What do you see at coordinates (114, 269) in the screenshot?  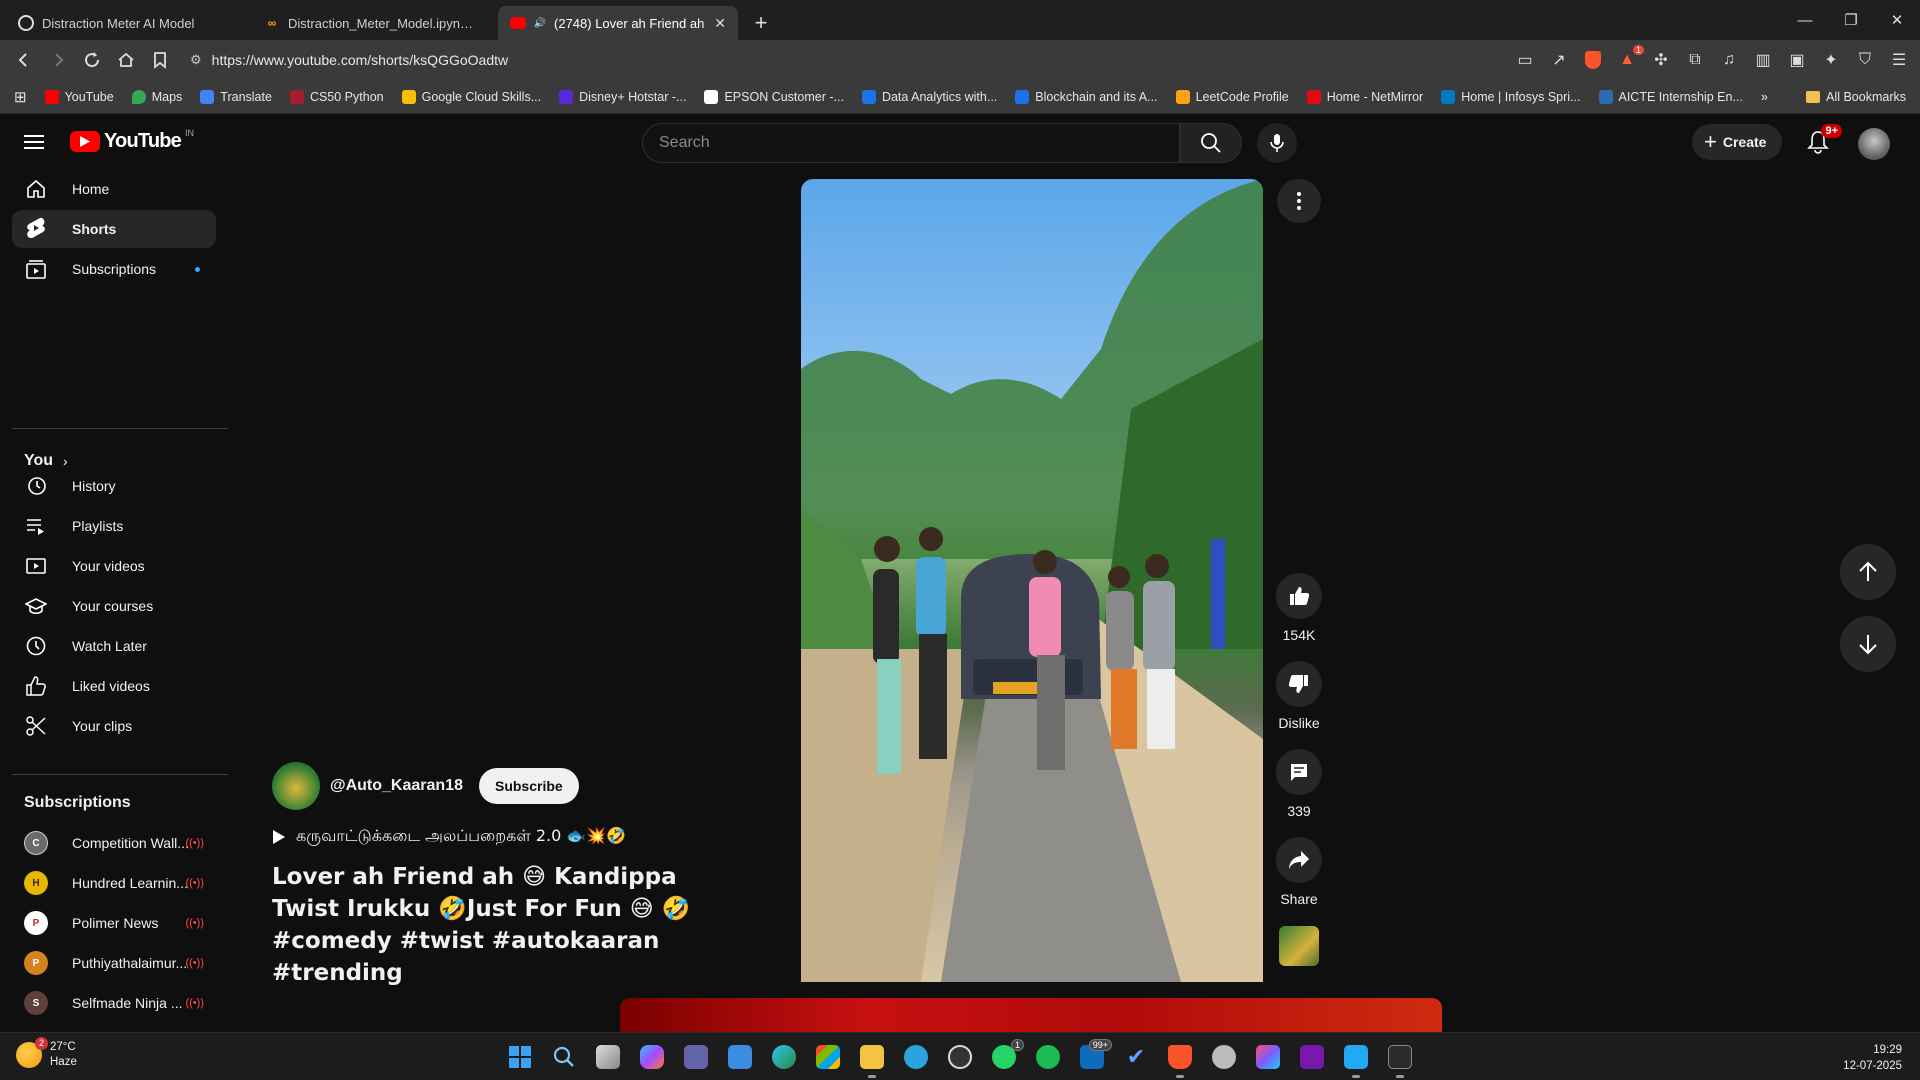 I see `sidebar-item-subscriptions: Subscriptions` at bounding box center [114, 269].